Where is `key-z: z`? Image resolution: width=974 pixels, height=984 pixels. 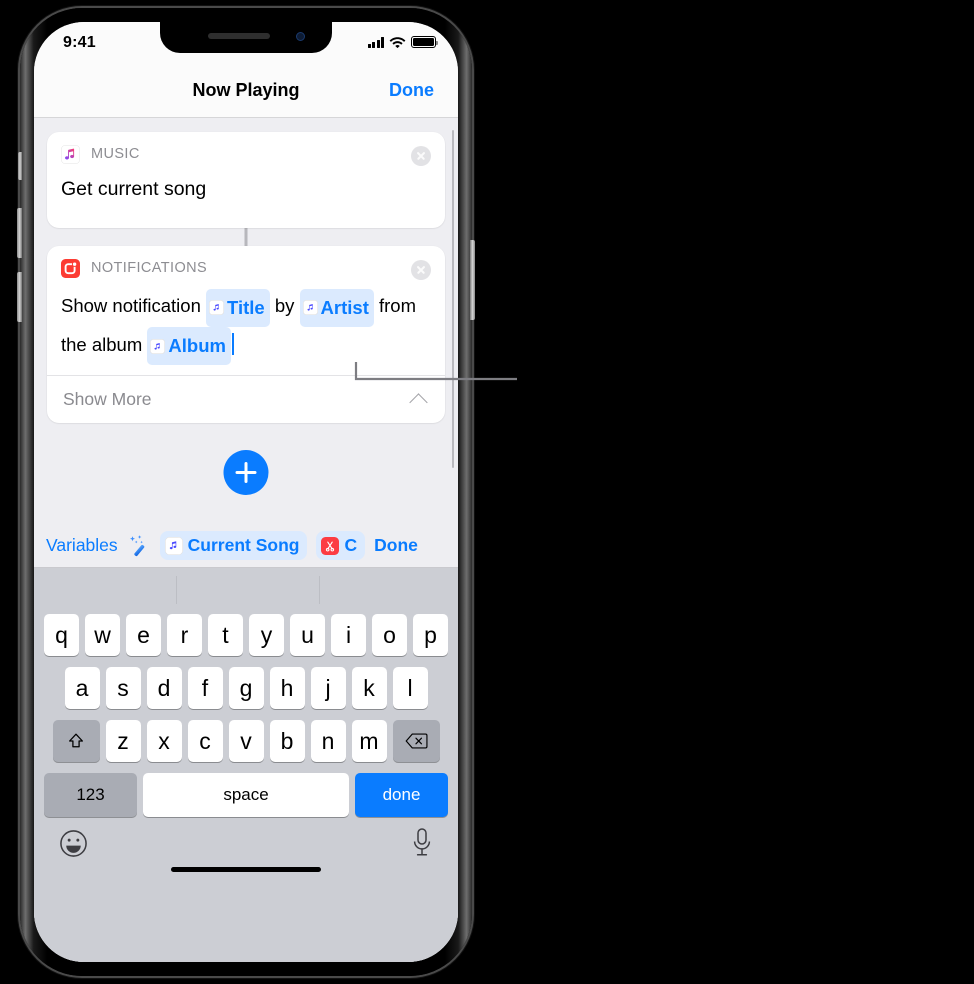 key-z: z is located at coordinates (123, 741).